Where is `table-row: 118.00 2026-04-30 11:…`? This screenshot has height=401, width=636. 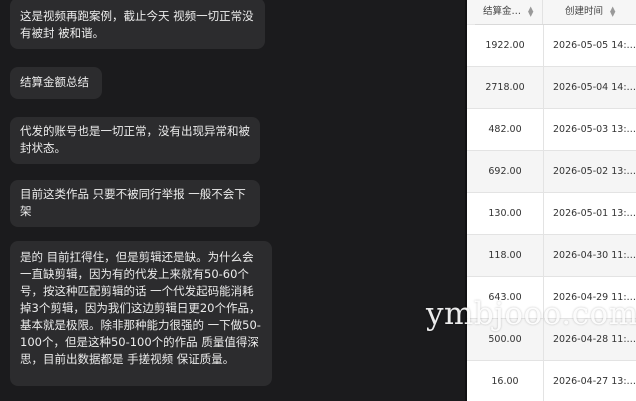 table-row: 118.00 2026-04-30 11:… is located at coordinates (551, 256).